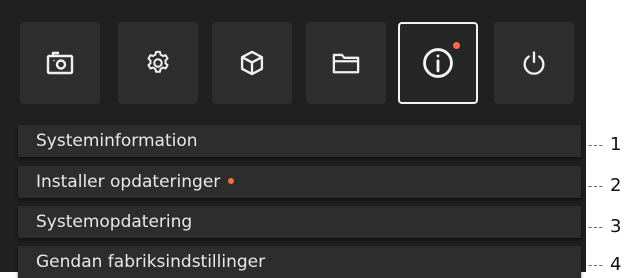  What do you see at coordinates (616, 144) in the screenshot?
I see `callout-number: 1` at bounding box center [616, 144].